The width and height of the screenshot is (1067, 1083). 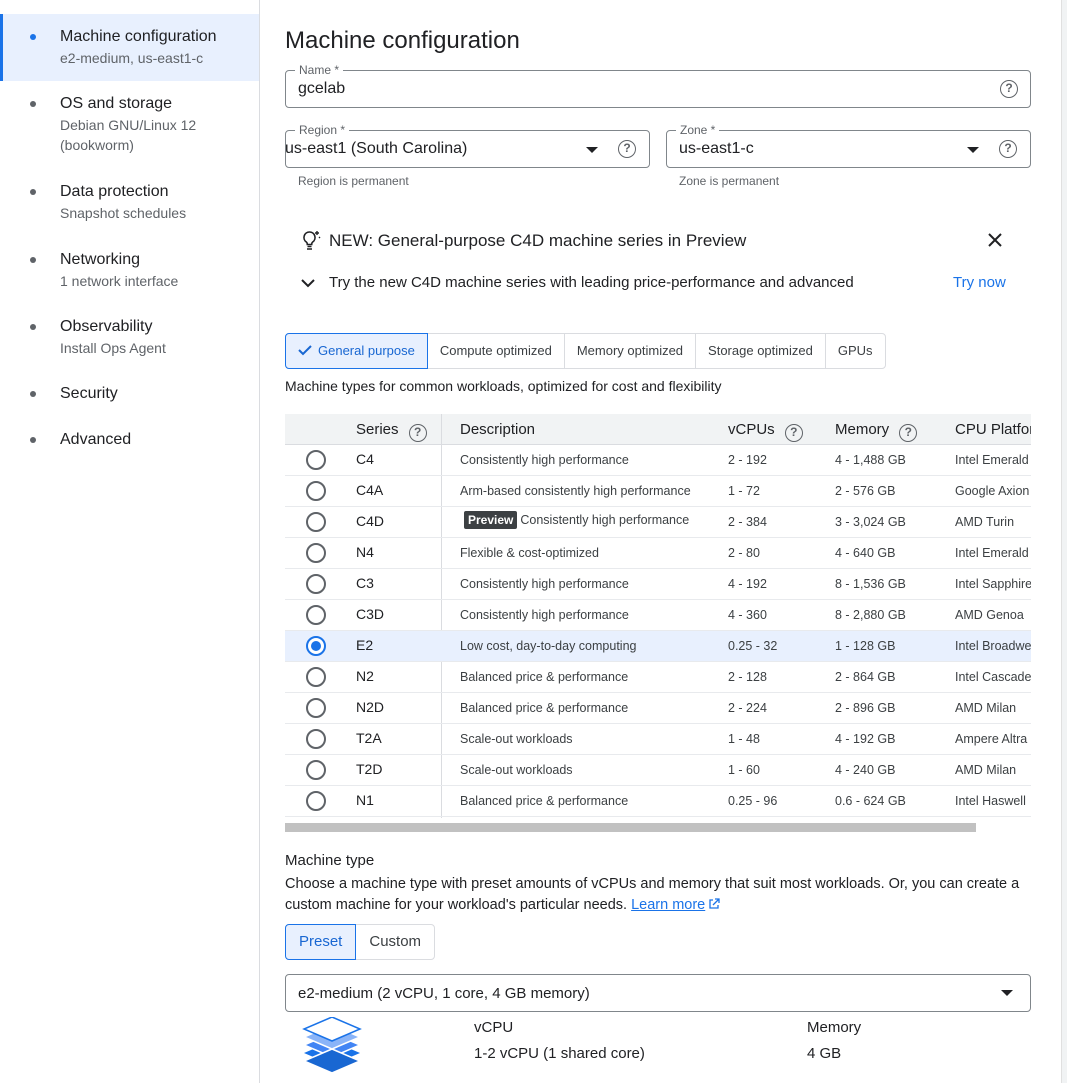 I want to click on machine-type-select-value: e2-medium (2 vCPU, 1 core, 4 GB memory), so click(x=444, y=993).